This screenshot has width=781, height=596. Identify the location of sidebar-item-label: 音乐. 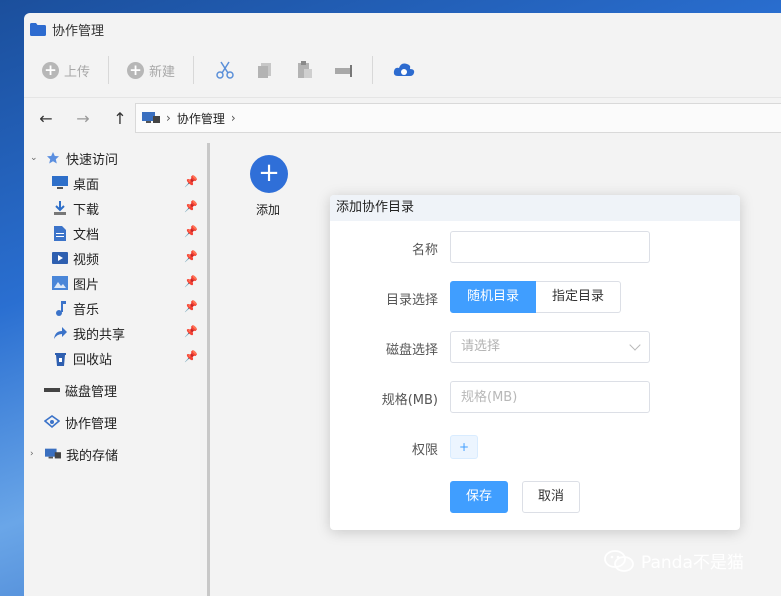
(86, 310).